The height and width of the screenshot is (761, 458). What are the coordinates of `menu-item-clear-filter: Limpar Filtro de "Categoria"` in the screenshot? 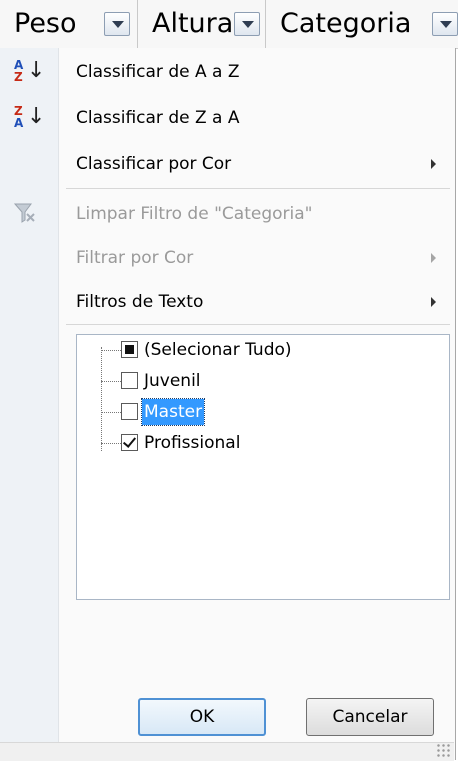 It's located at (227, 214).